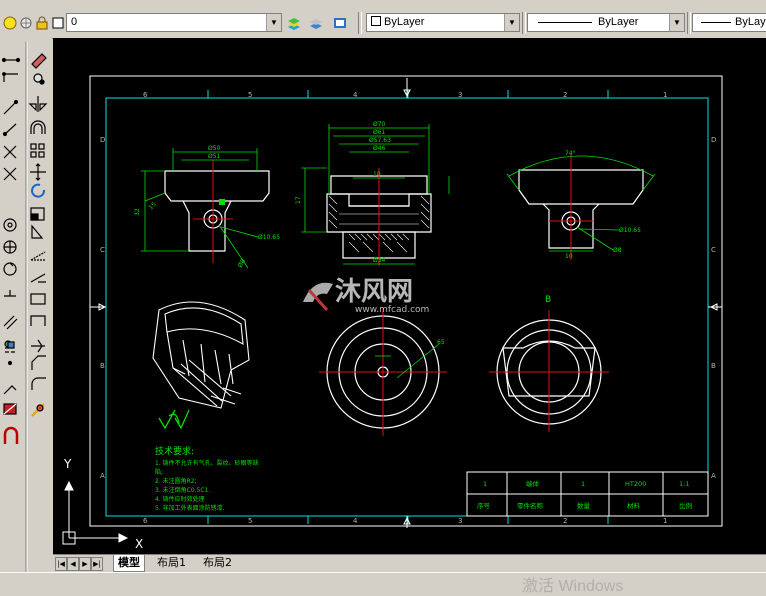  I want to click on title-cell: 端体, so click(533, 483).